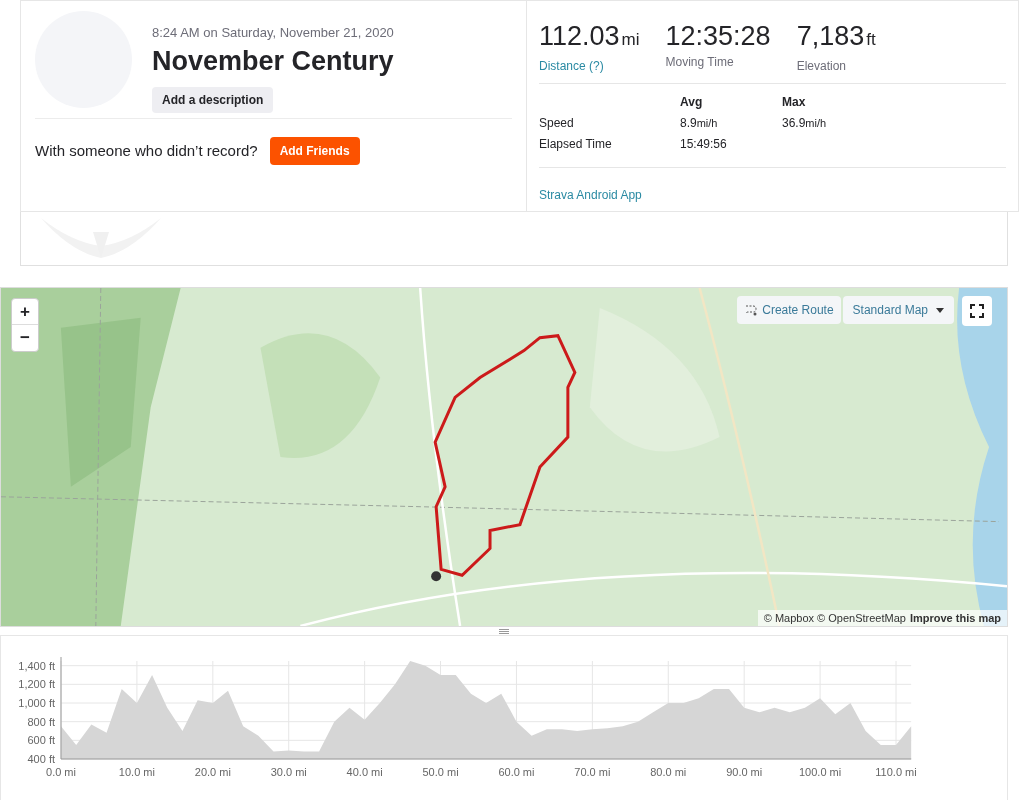 The width and height of the screenshot is (1019, 800). Describe the element at coordinates (212, 772) in the screenshot. I see `x-tick-label: 20.0 mi` at that location.